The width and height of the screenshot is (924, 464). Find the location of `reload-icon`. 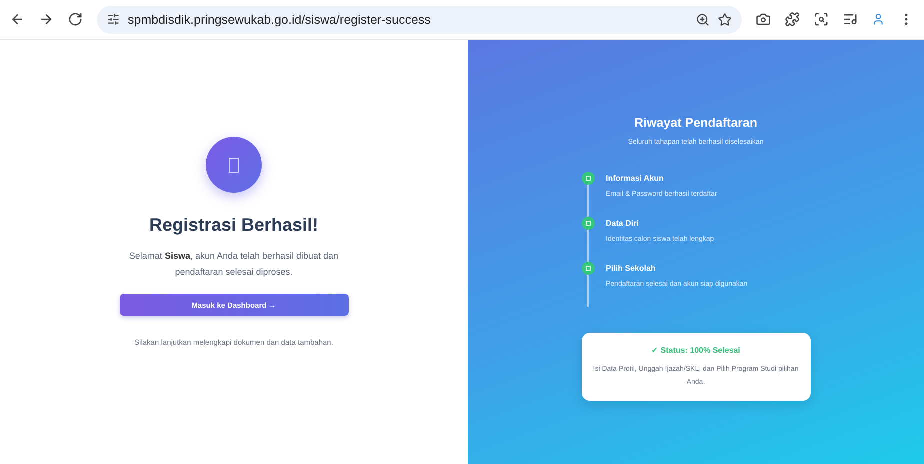

reload-icon is located at coordinates (75, 19).